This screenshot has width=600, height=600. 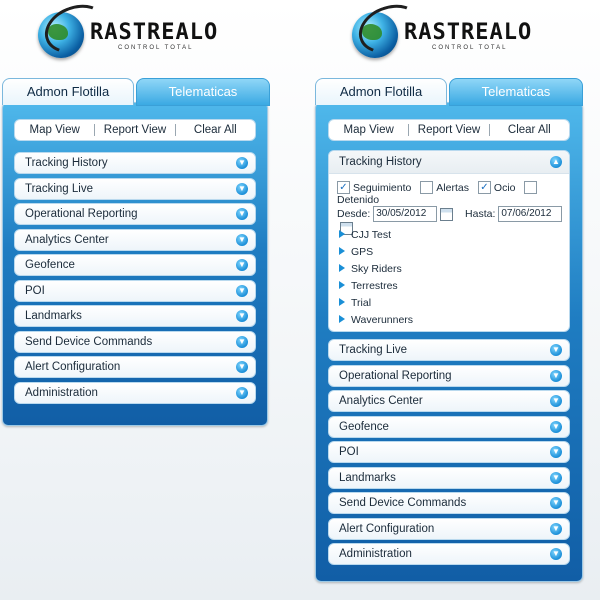 What do you see at coordinates (531, 187) in the screenshot?
I see `detenido-checkbox` at bounding box center [531, 187].